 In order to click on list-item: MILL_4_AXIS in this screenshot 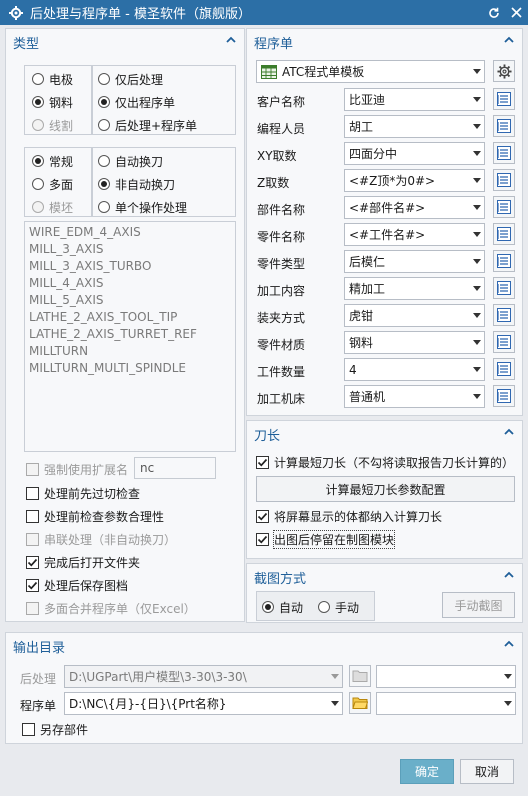, I will do `click(113, 283)`.